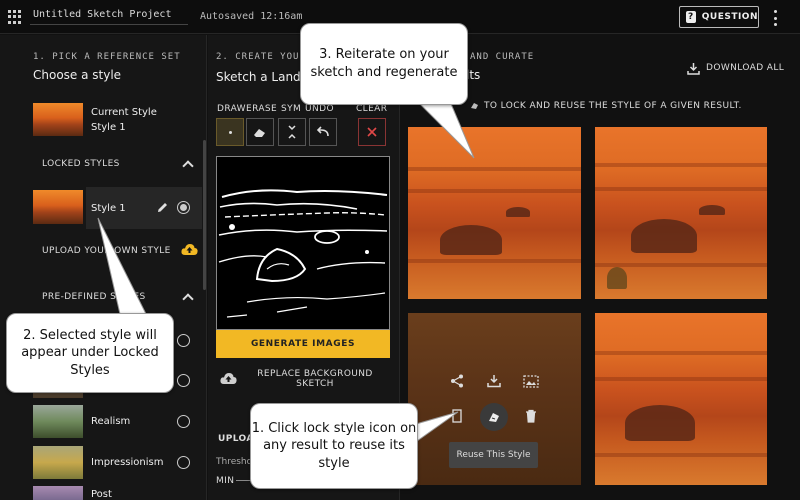 Image resolution: width=800 pixels, height=500 pixels. I want to click on replace-background-label-line2: SKETCH, so click(315, 384).